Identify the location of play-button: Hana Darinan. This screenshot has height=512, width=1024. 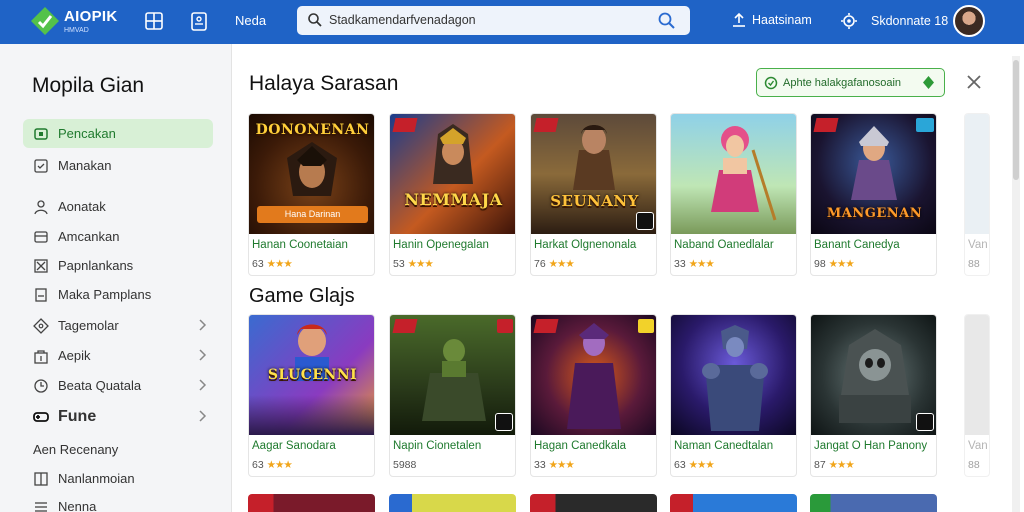
(312, 214).